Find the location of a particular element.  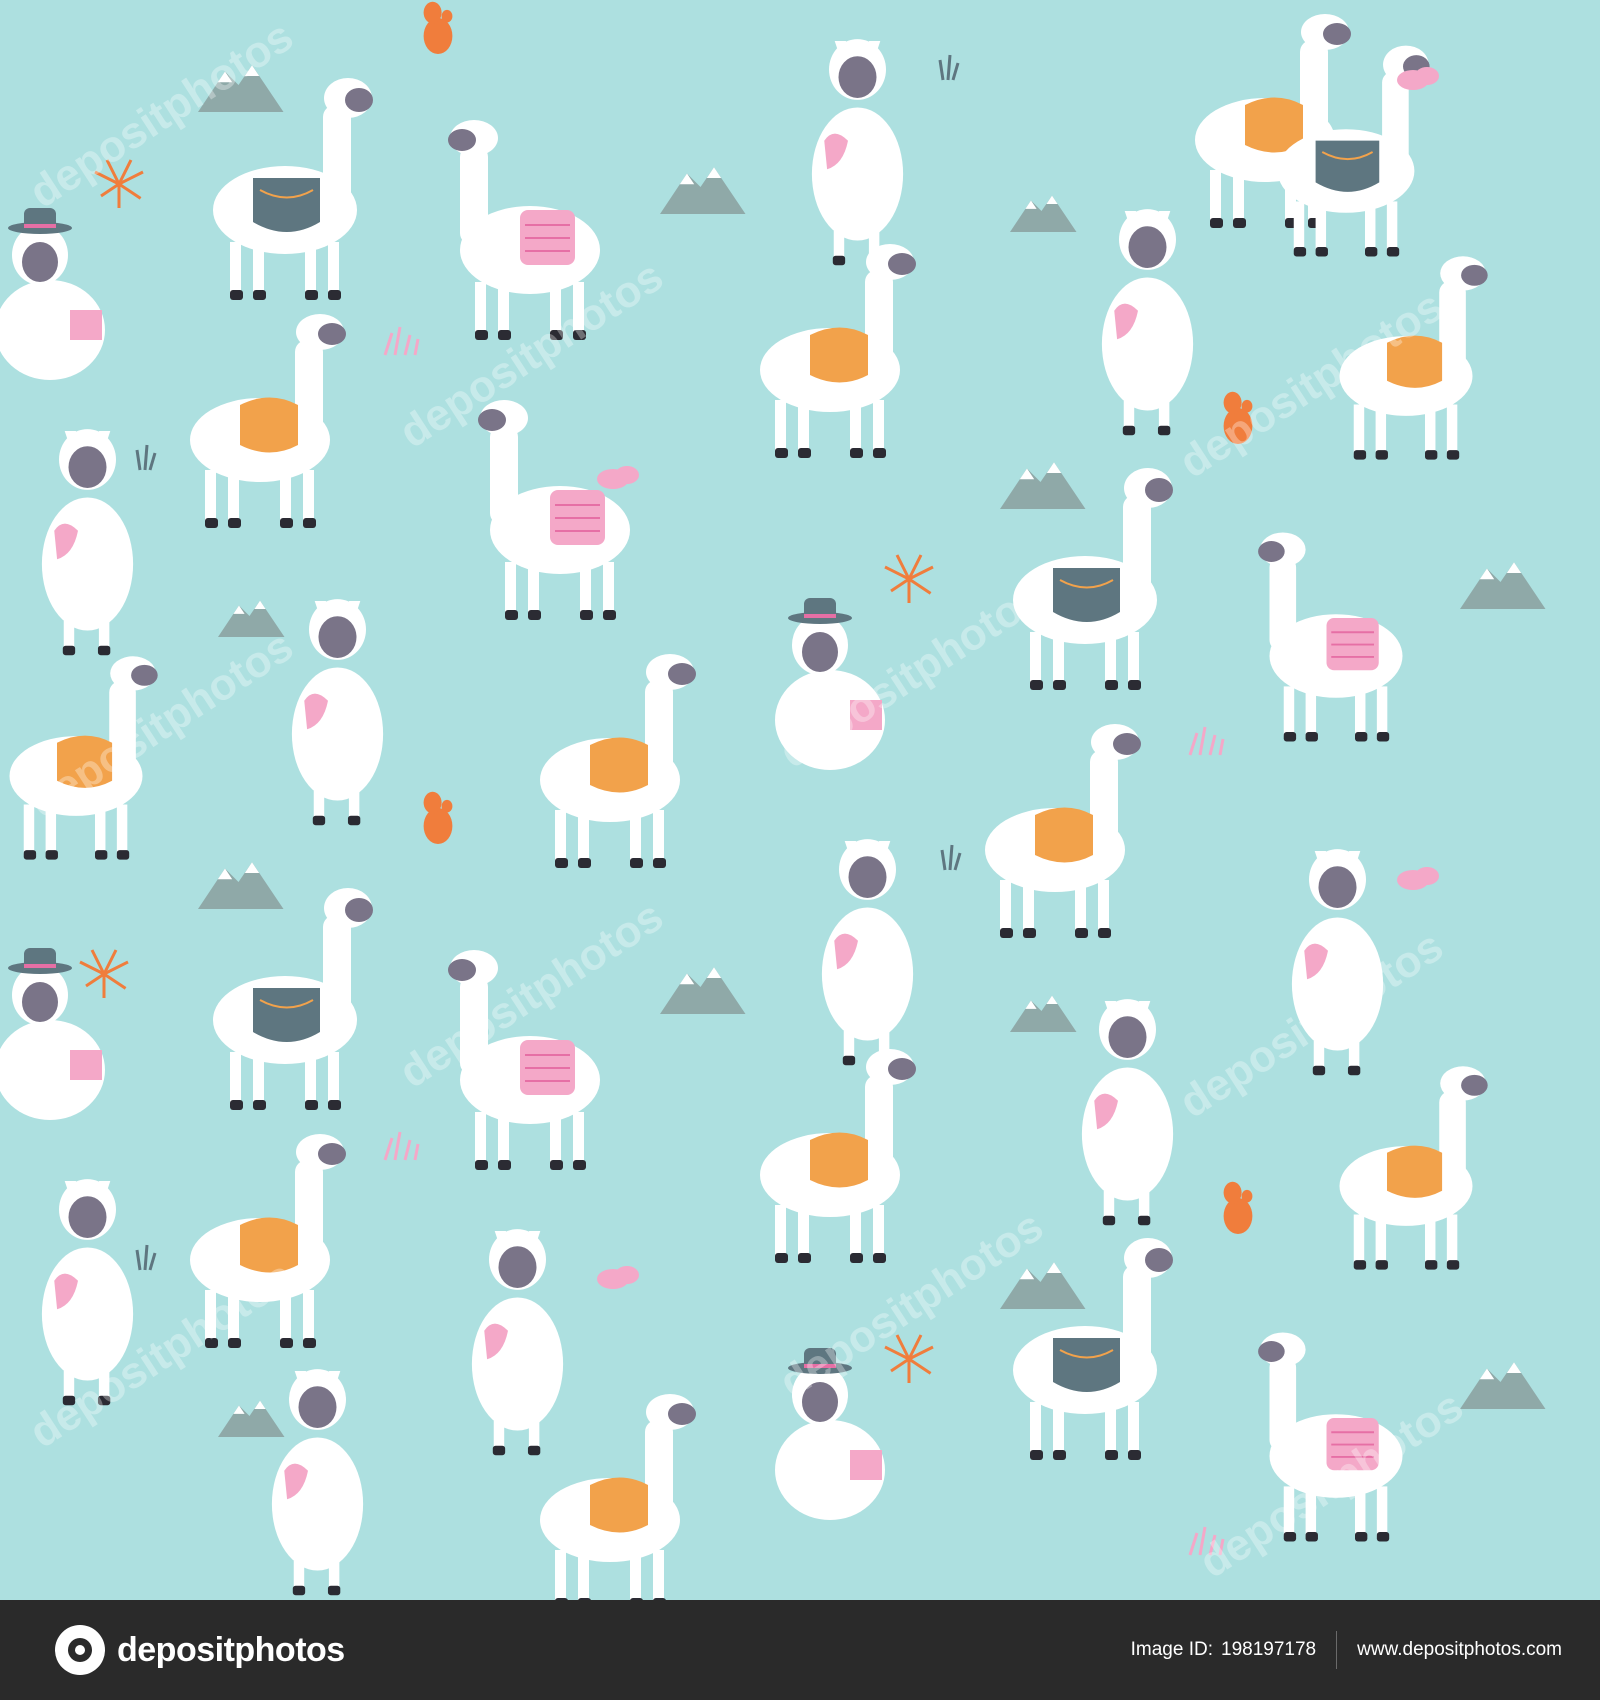

camera-logo-icon is located at coordinates (80, 1650).